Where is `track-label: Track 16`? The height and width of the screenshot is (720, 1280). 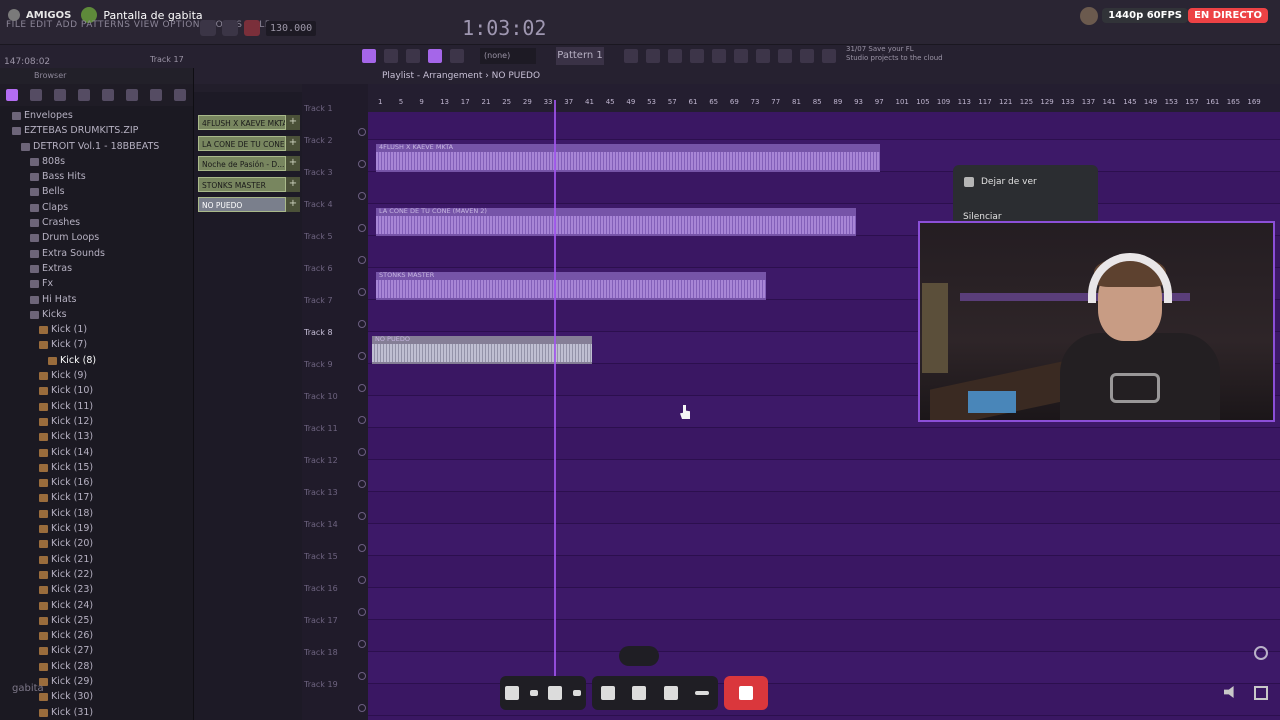 track-label: Track 16 is located at coordinates (321, 588).